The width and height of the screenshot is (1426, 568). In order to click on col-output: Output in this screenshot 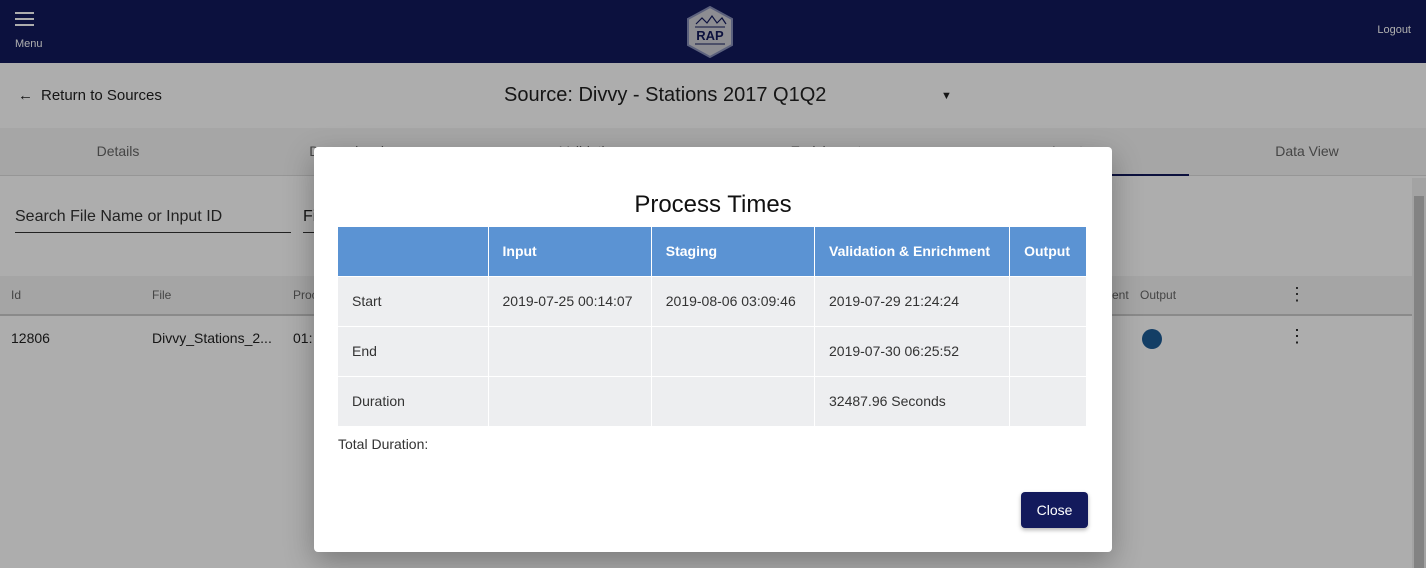, I will do `click(1048, 251)`.